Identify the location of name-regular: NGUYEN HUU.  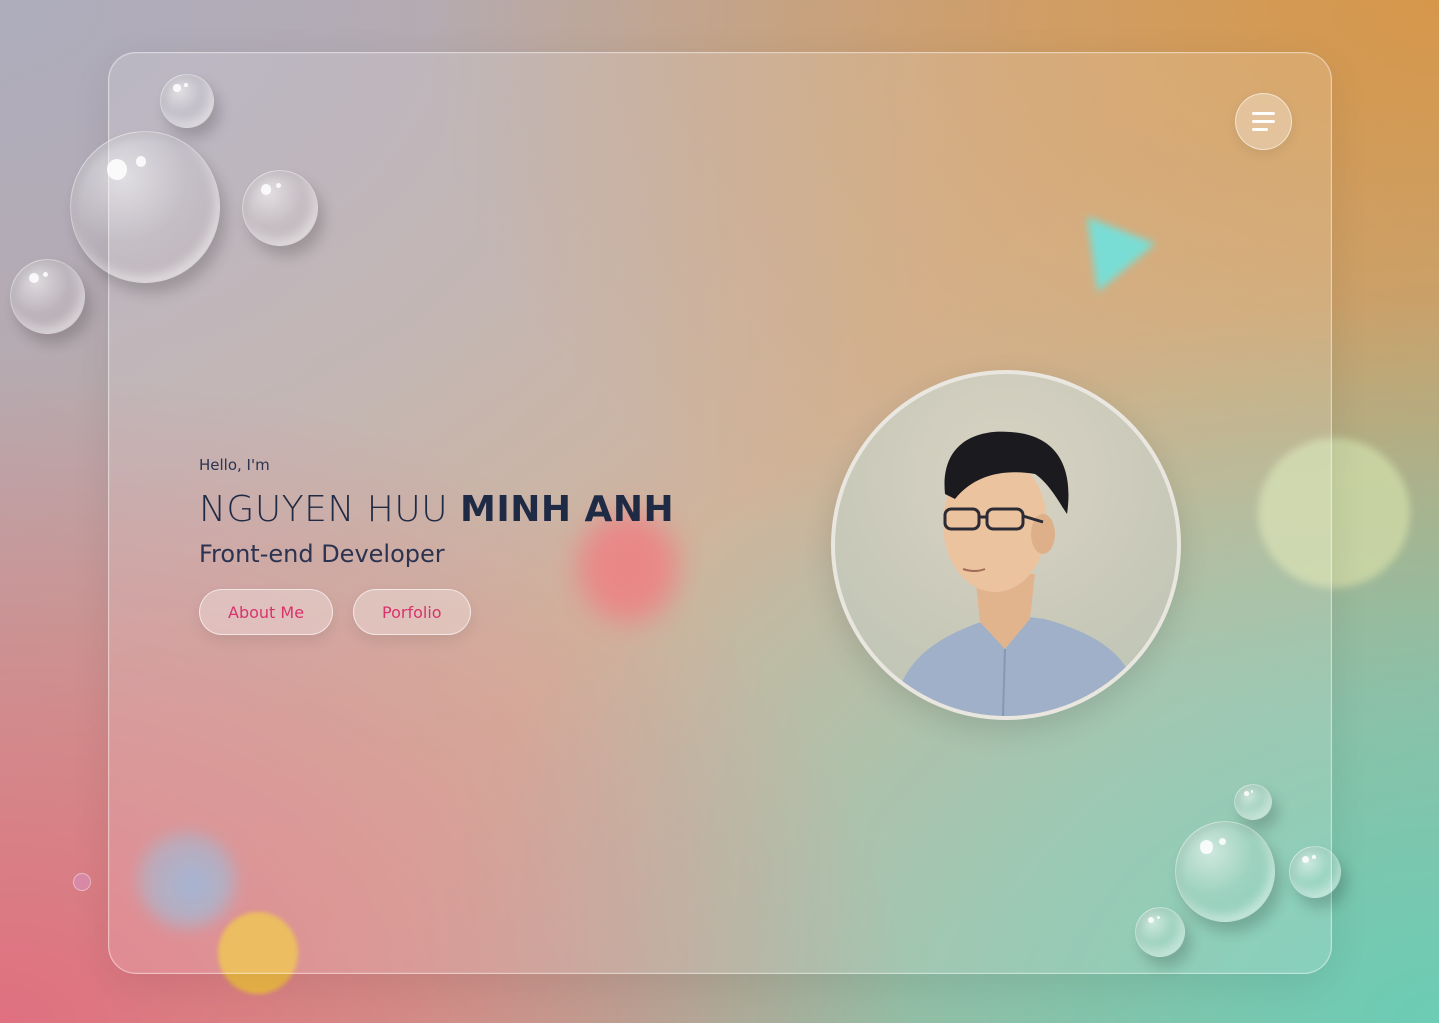
(324, 509).